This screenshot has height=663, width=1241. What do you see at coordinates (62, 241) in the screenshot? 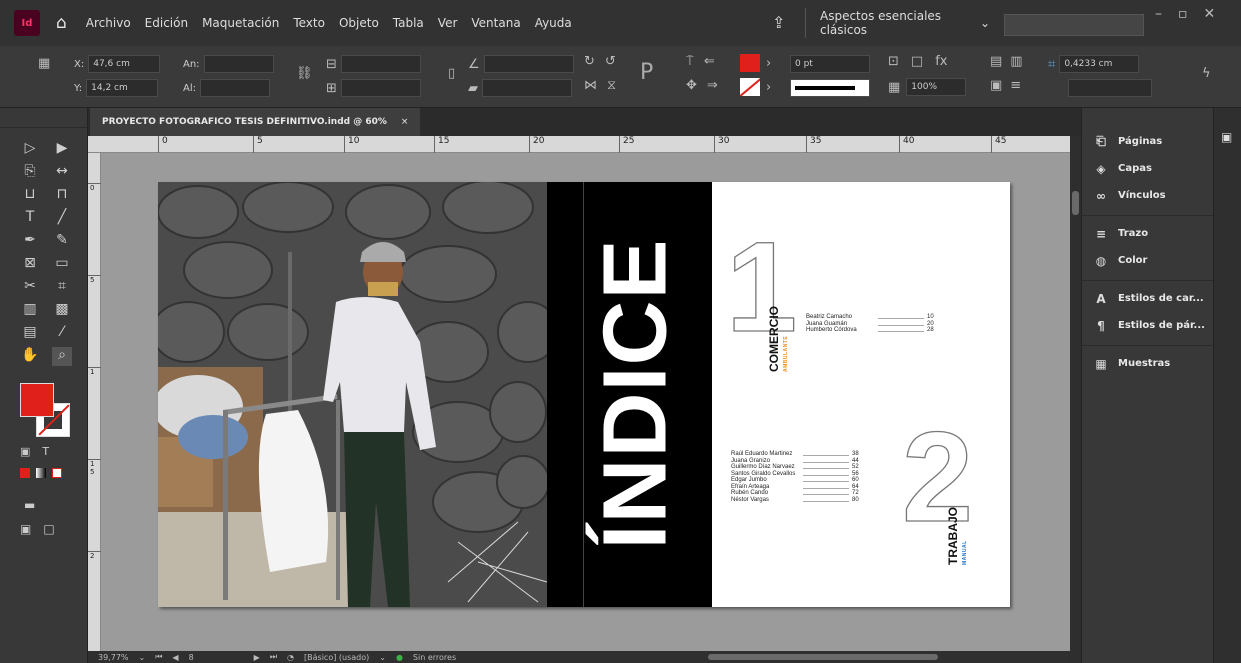
I see `pencil-tool-icon: ✎` at bounding box center [62, 241].